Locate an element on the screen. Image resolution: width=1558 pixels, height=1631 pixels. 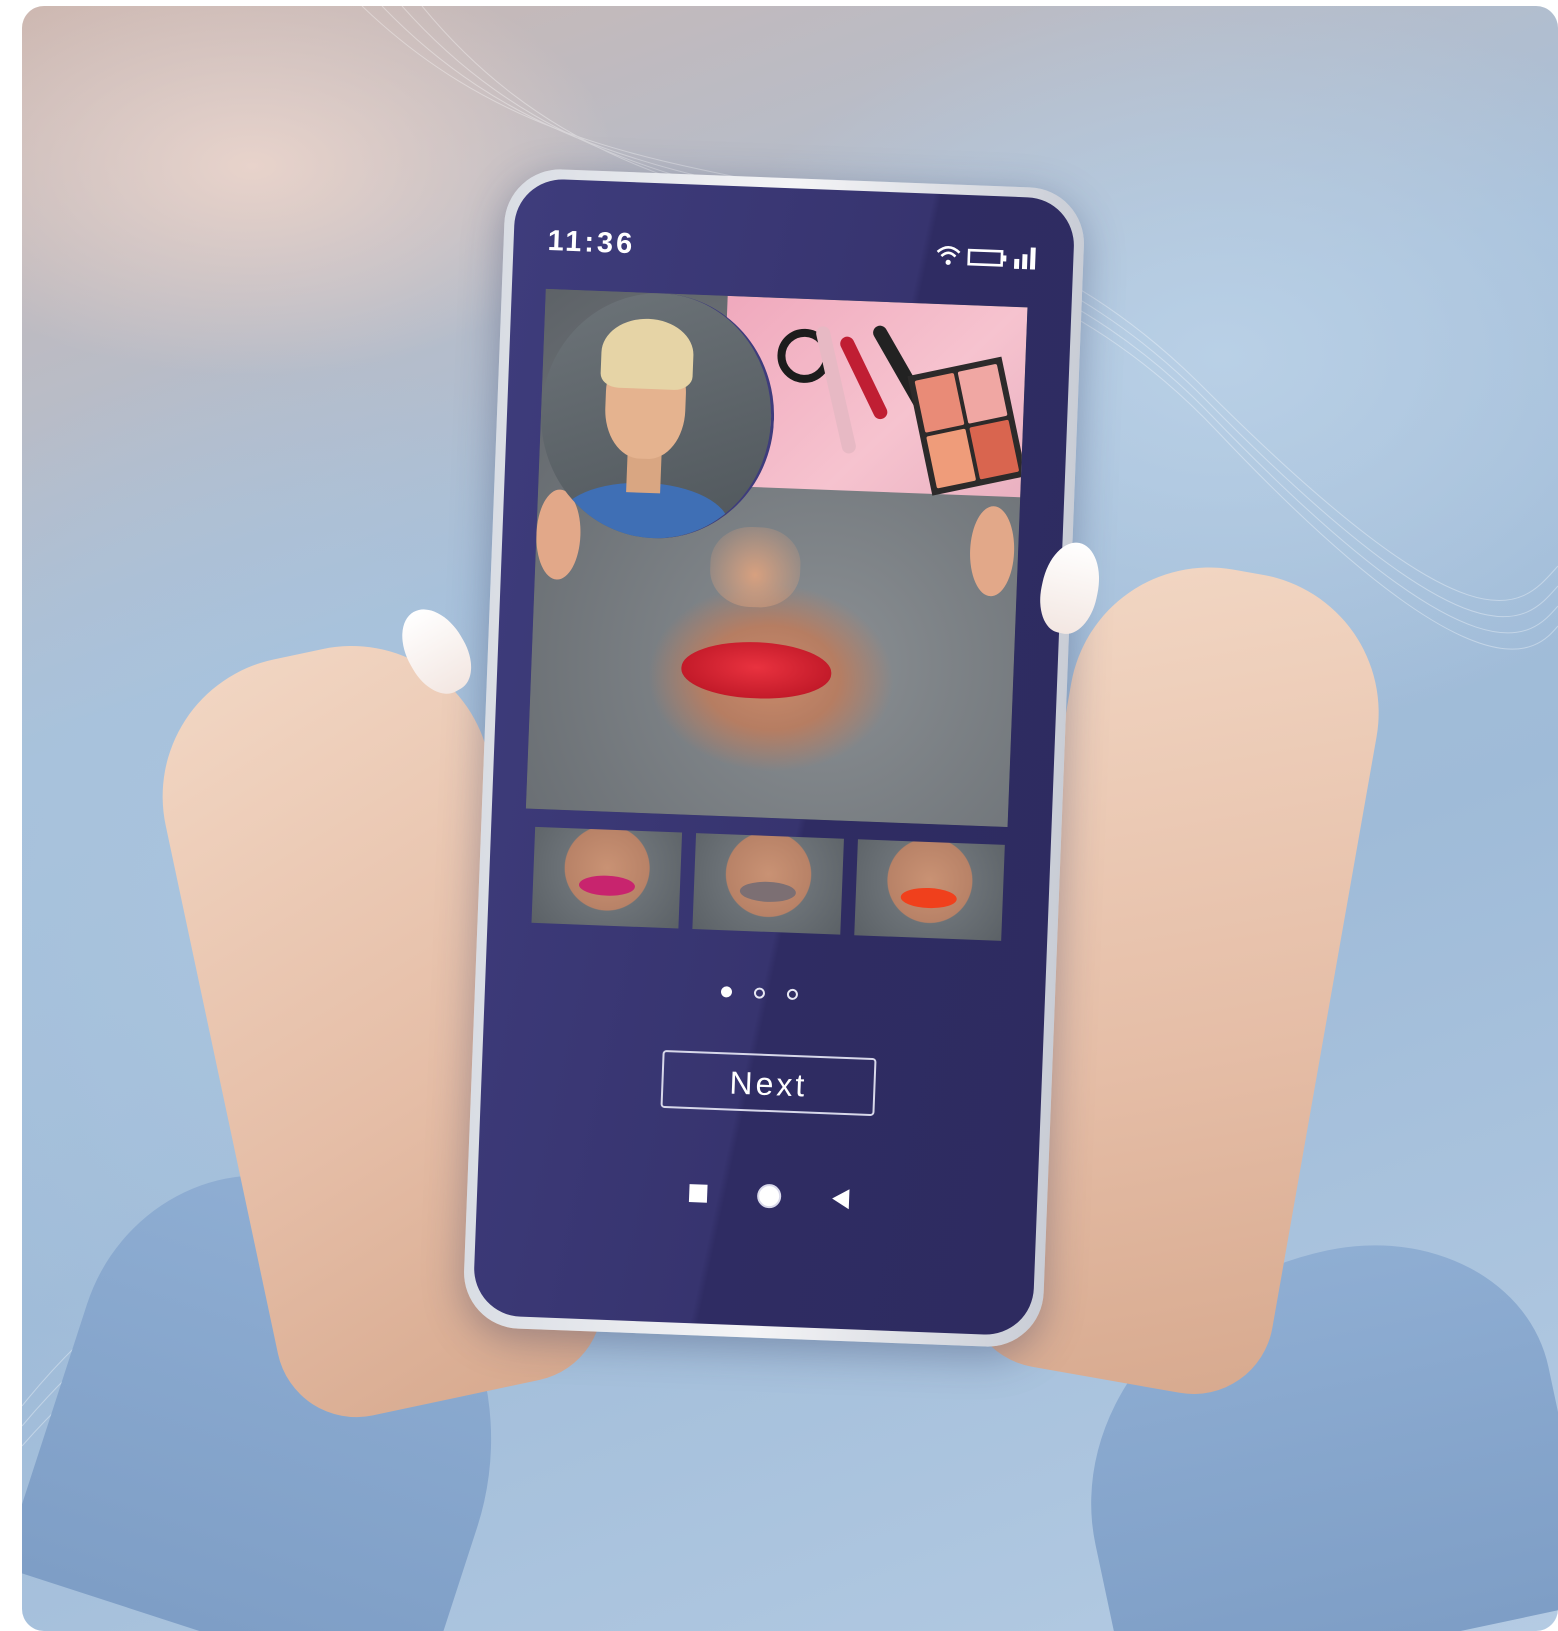
status-icons is located at coordinates (987, 256).